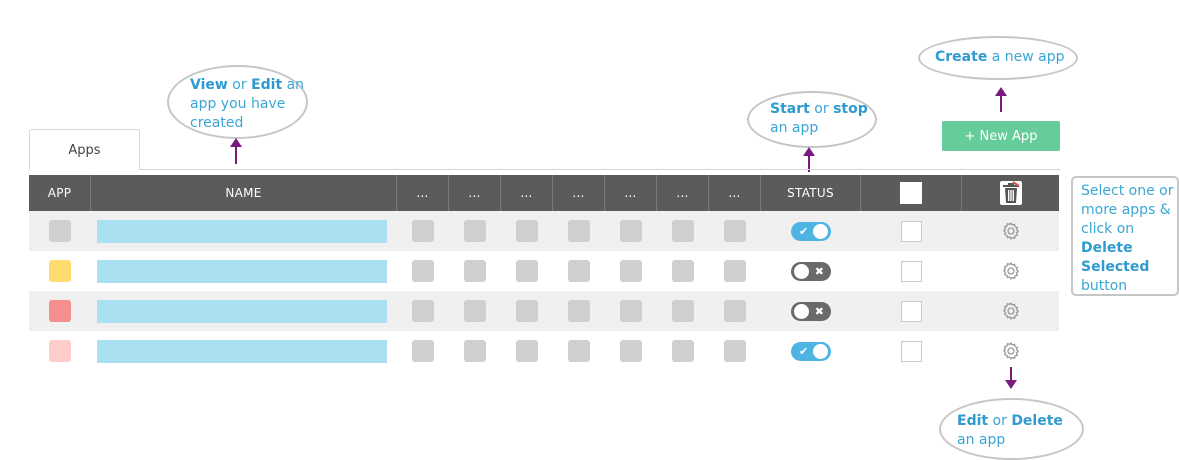 The image size is (1179, 460). I want to click on note-select-text-1: Select one or more apps & click on, so click(1127, 210).